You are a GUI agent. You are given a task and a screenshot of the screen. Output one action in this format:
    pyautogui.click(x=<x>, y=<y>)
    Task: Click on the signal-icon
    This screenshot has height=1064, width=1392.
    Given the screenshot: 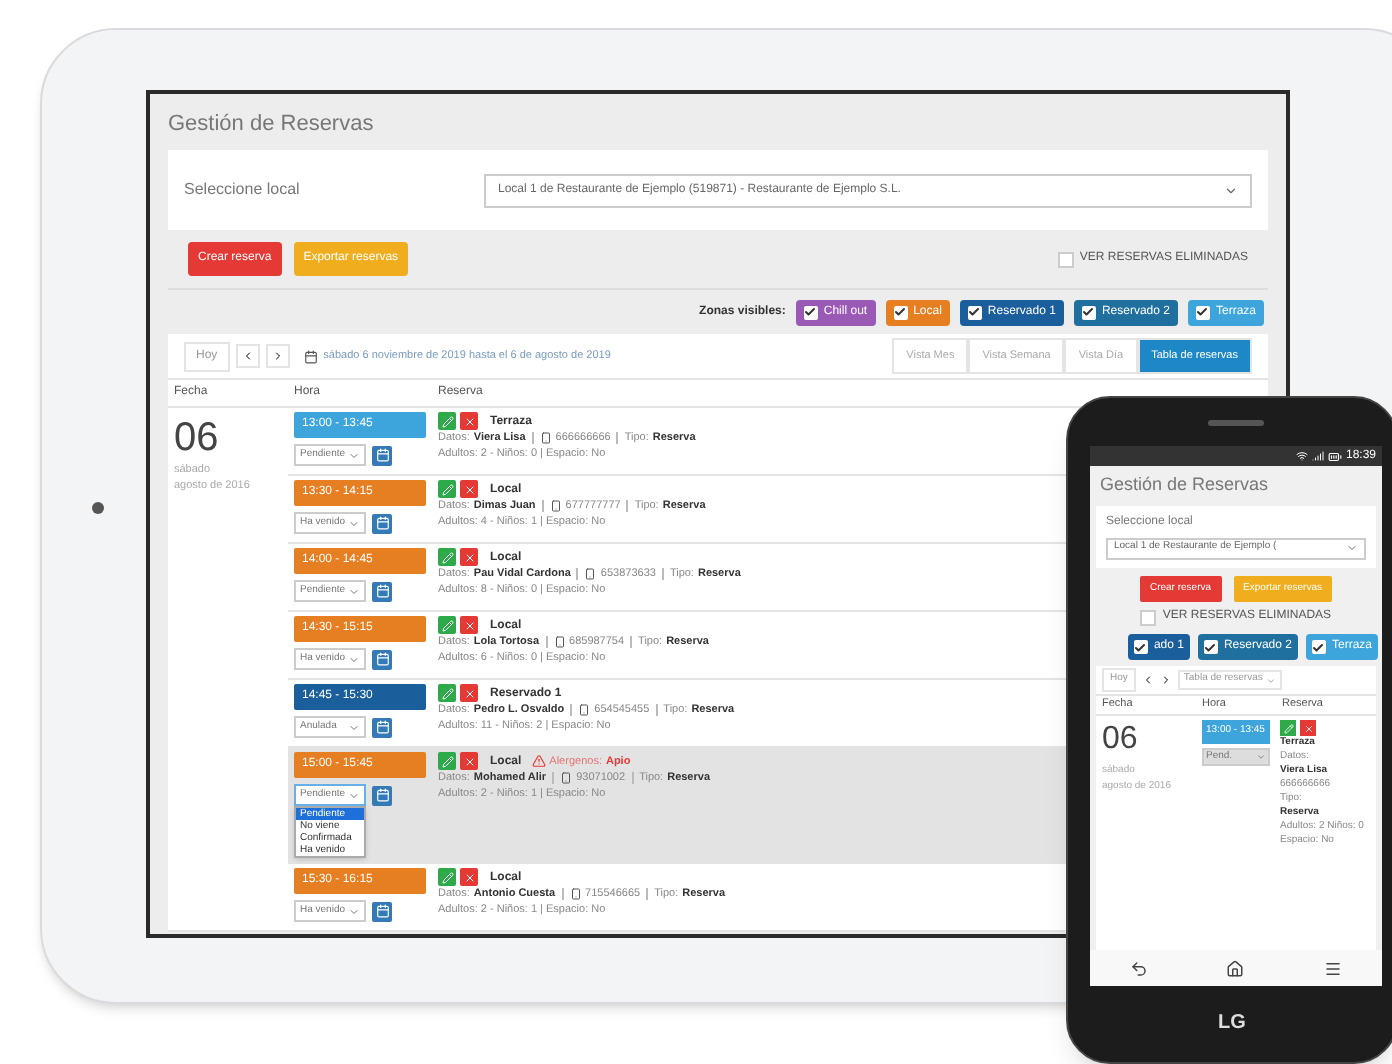 What is the action you would take?
    pyautogui.click(x=1317, y=456)
    